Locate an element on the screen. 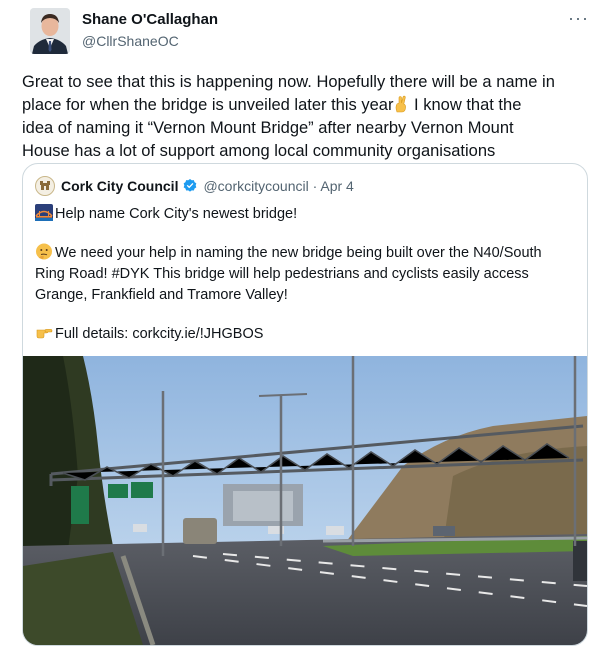 The width and height of the screenshot is (600, 647). author-name: Shane O'Callaghan is located at coordinates (150, 19).